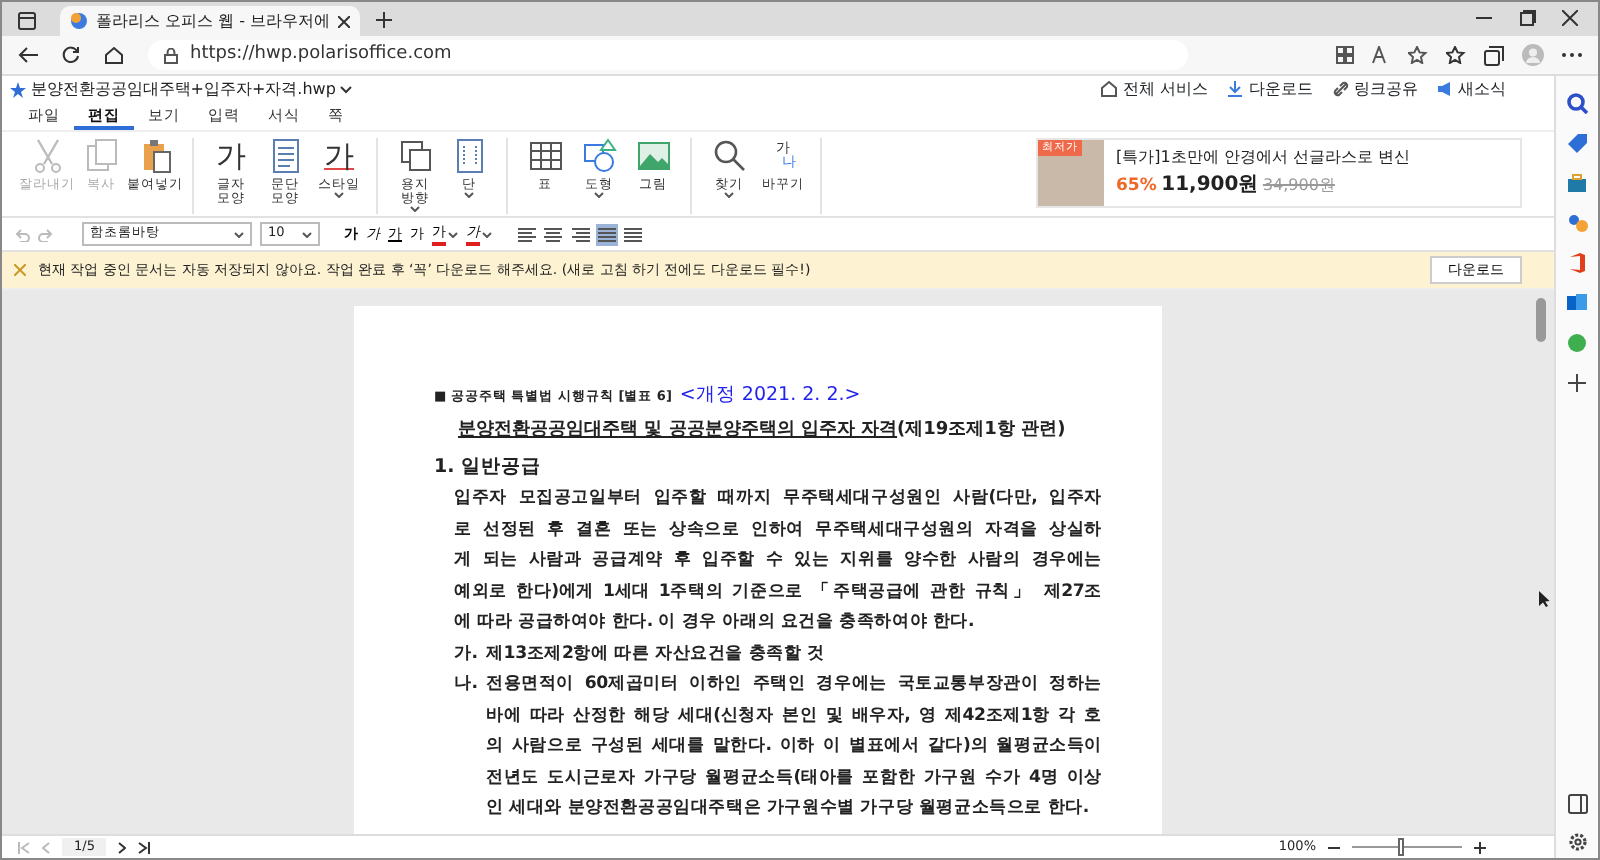  What do you see at coordinates (778, 592) in the screenshot?
I see `paragraph-line: 예외로 한다)에게 1세대 1주택의 기준으로 「주택공급에 관한 규칙」 제27조` at bounding box center [778, 592].